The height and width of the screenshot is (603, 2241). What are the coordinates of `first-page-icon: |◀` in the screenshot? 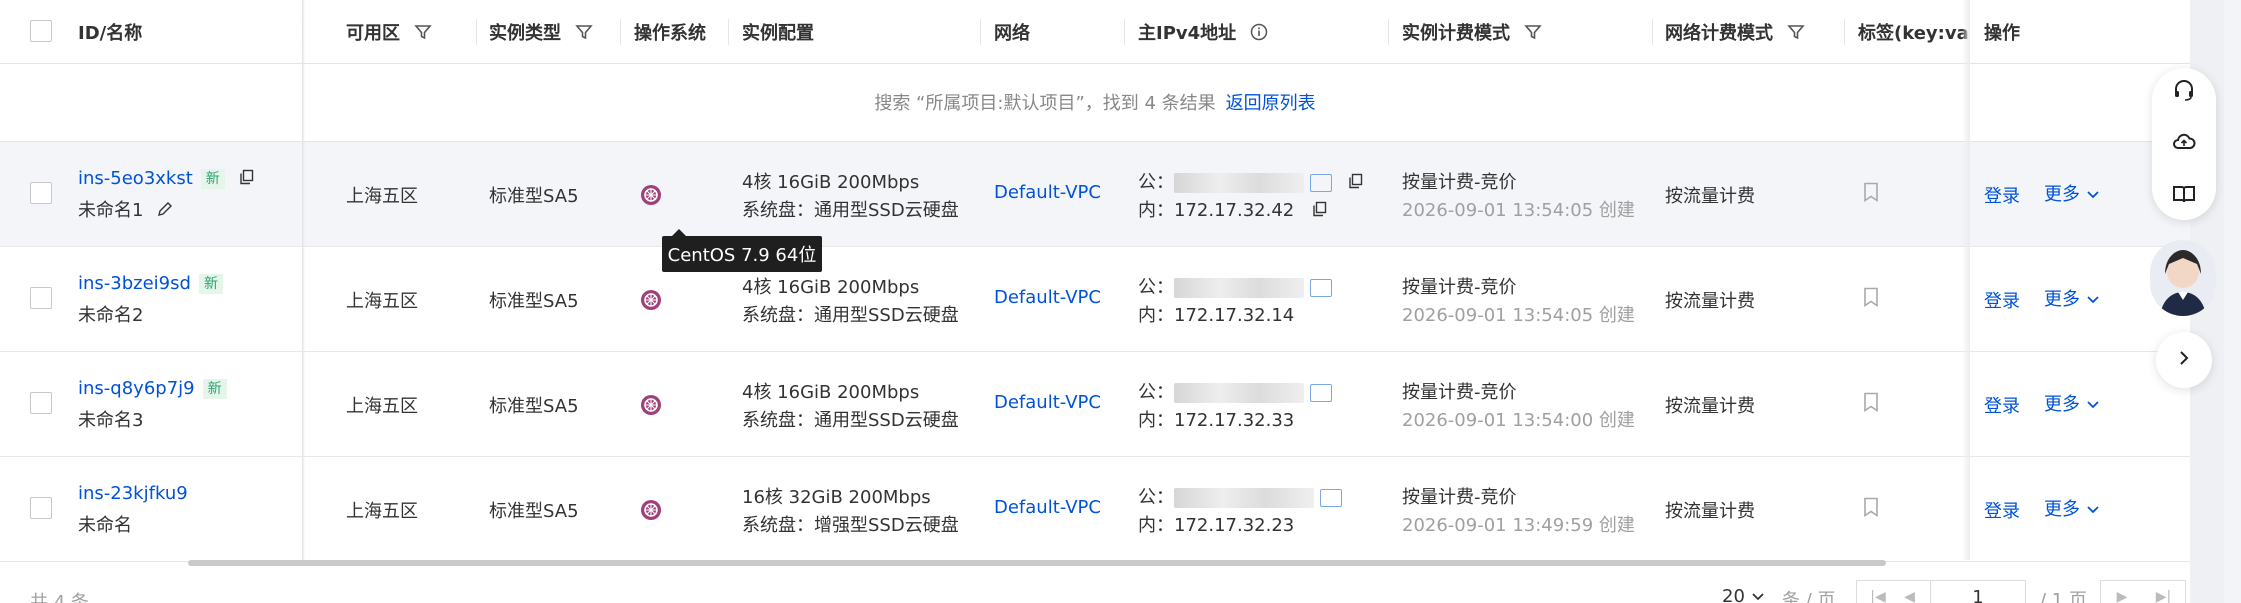 It's located at (1878, 596).